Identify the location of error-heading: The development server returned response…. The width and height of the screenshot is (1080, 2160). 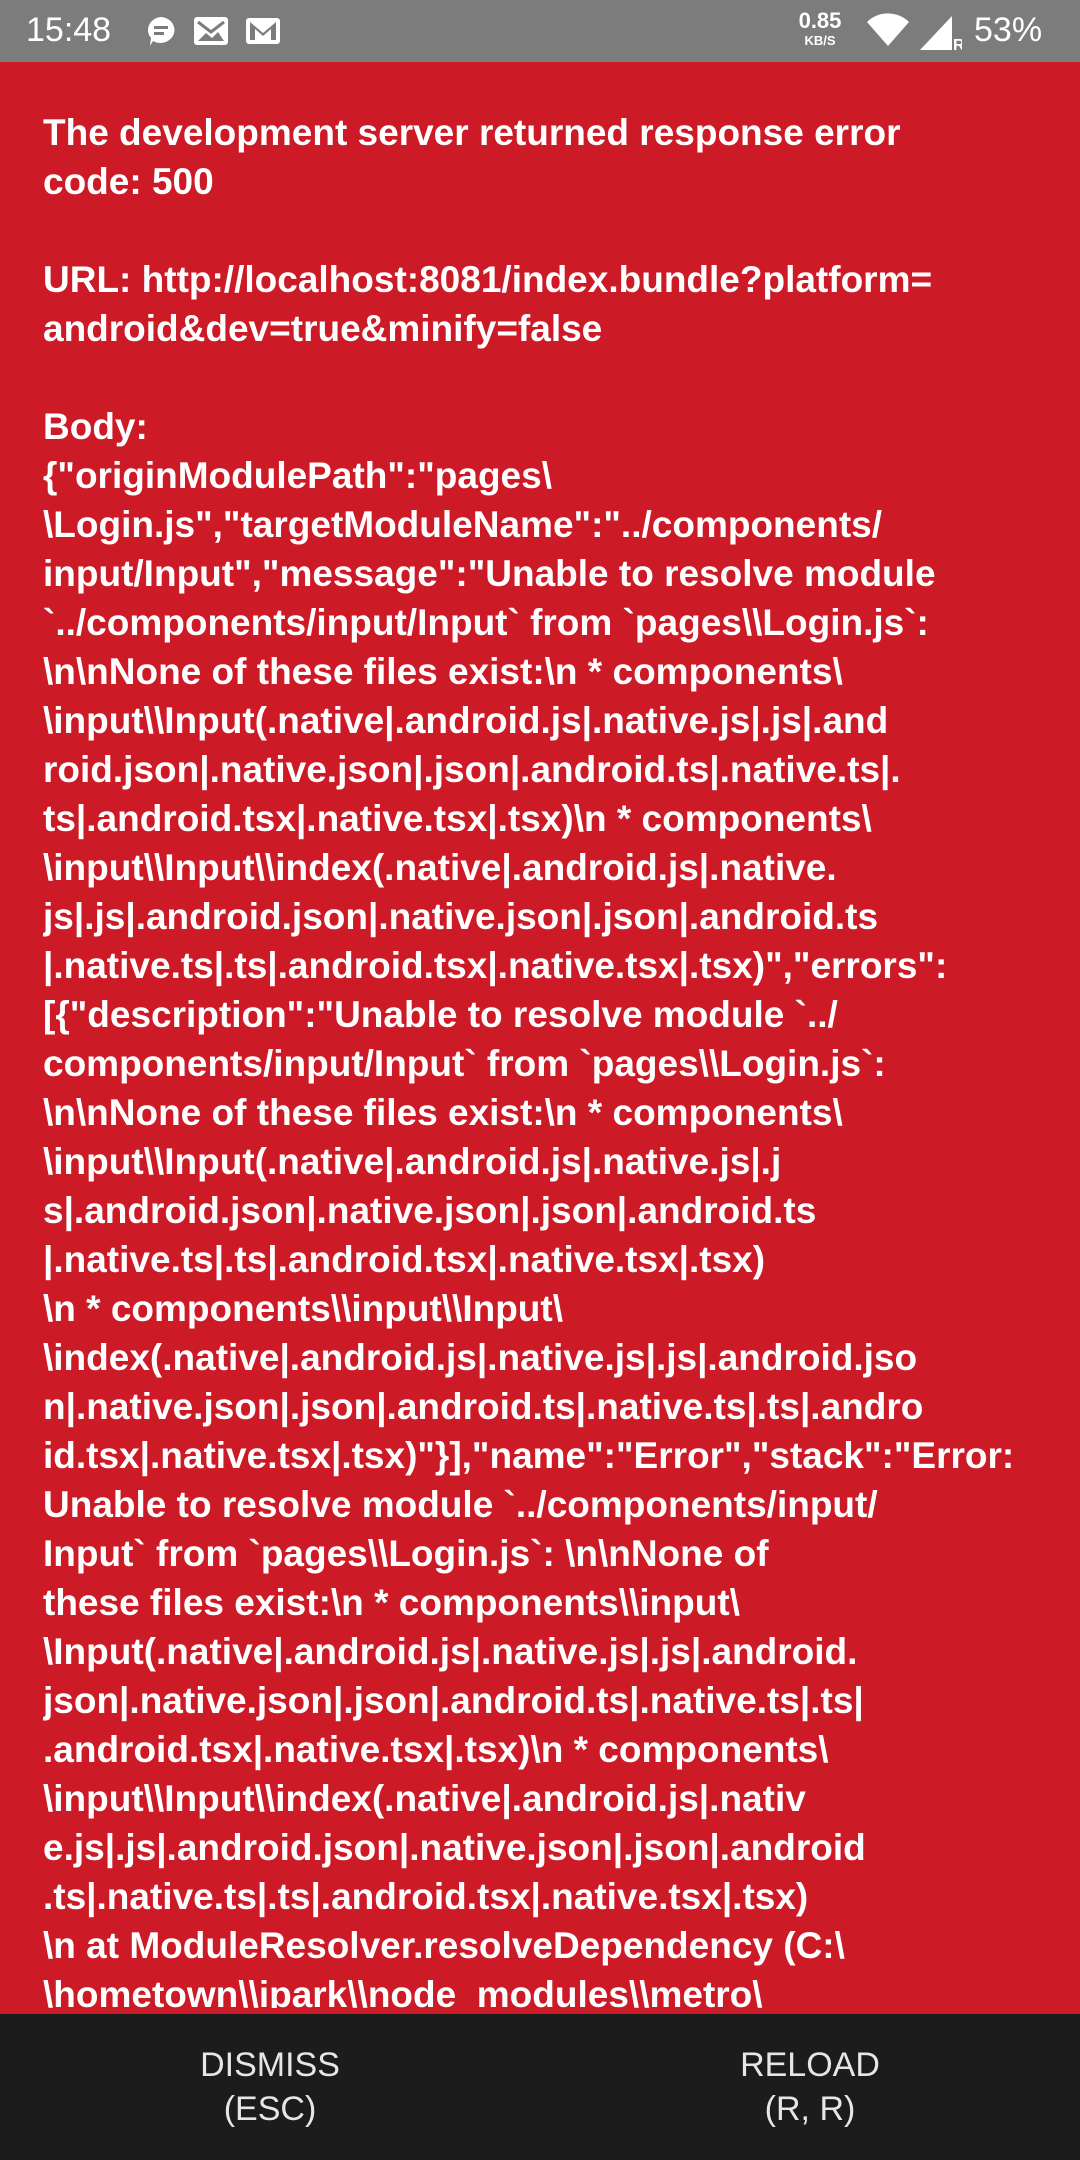
(543, 157).